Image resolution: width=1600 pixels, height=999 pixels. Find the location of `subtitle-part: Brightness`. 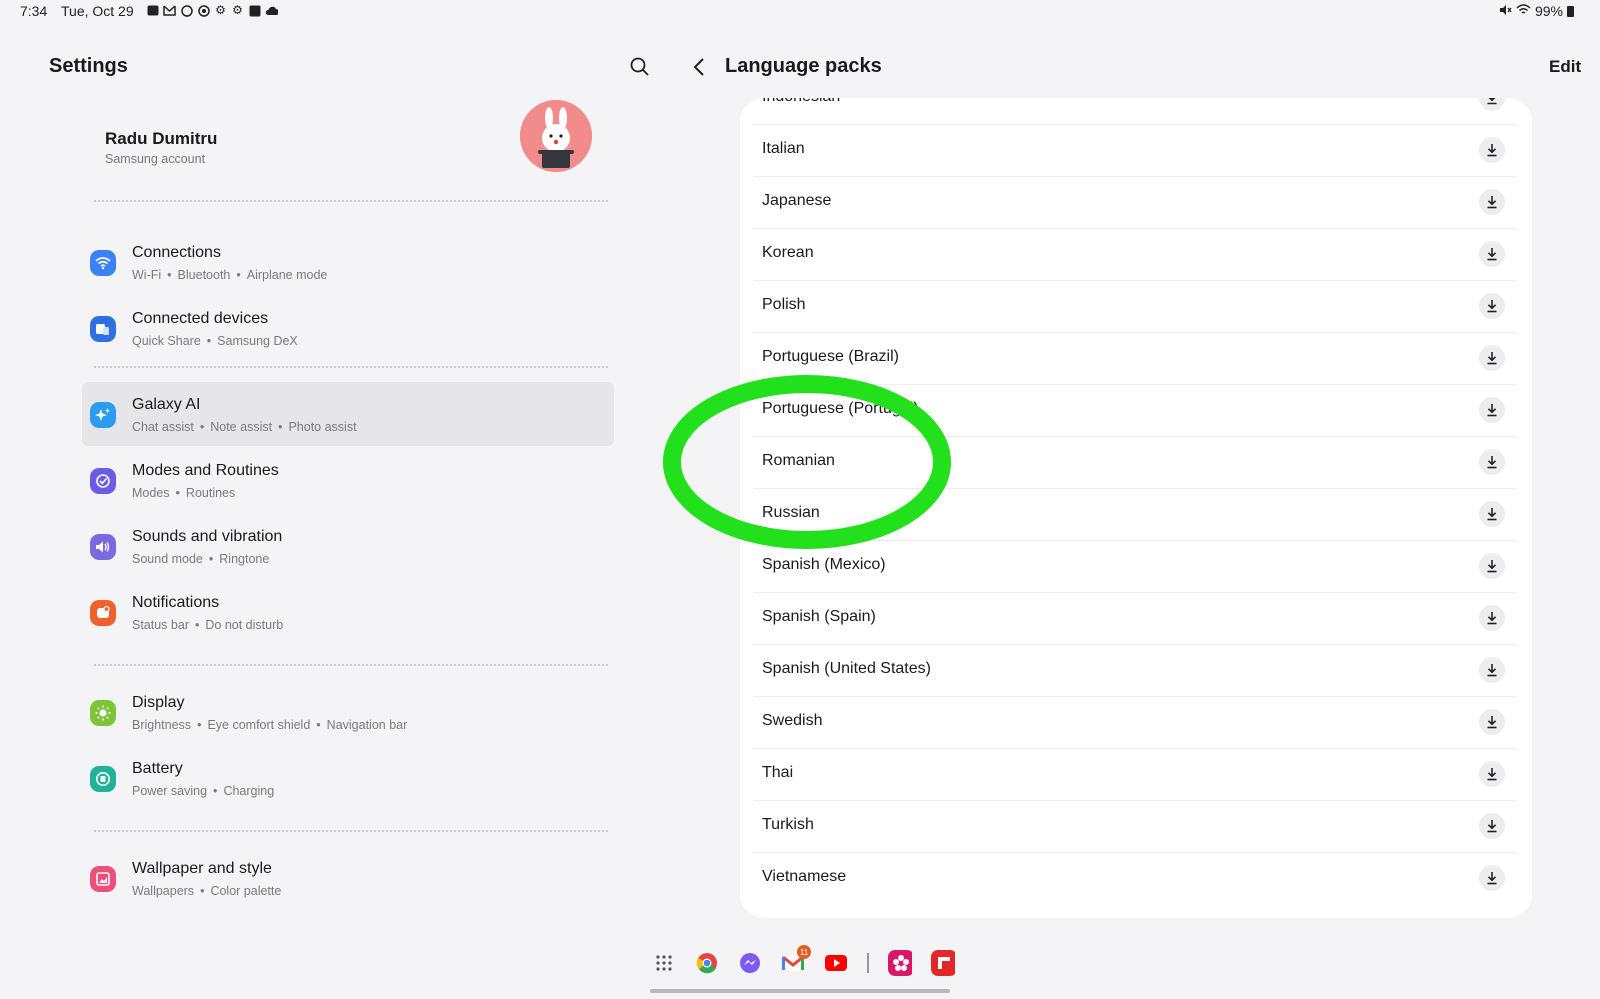

subtitle-part: Brightness is located at coordinates (162, 725).